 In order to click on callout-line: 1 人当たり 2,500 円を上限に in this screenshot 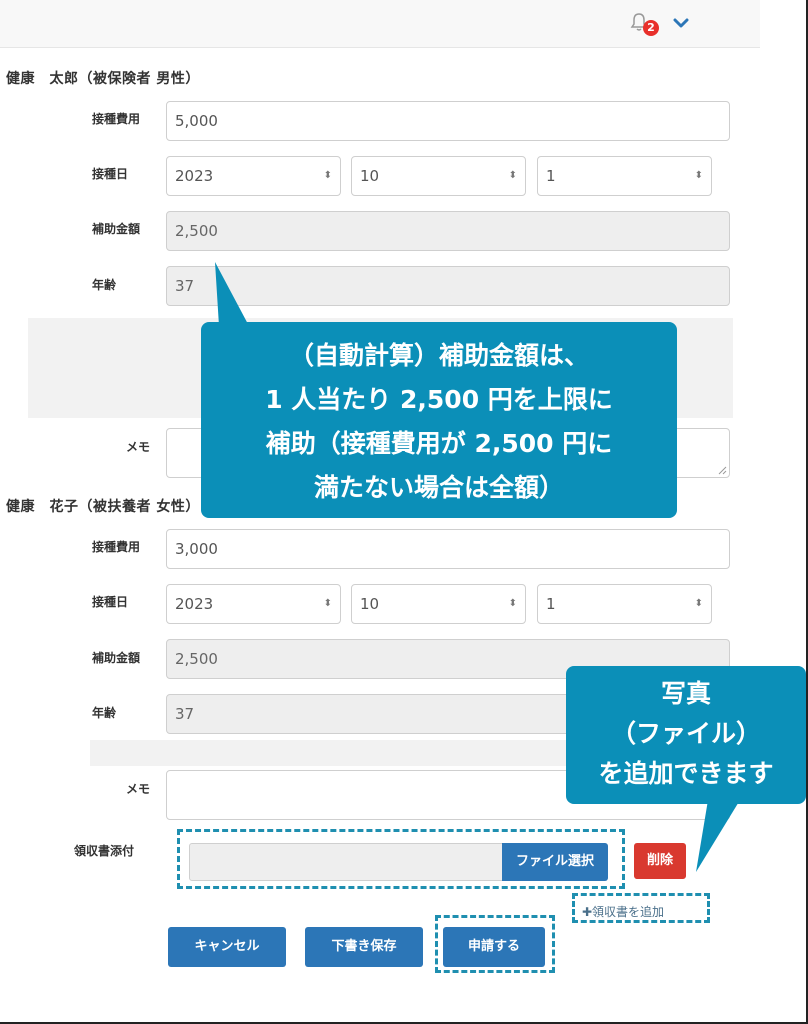, I will do `click(439, 399)`.